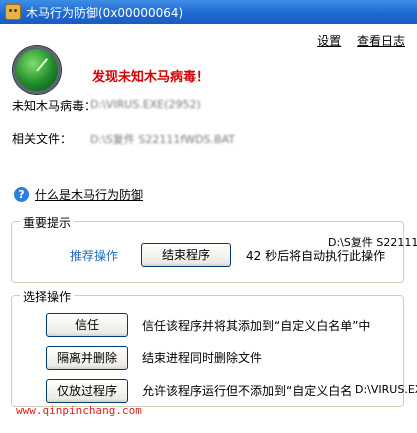  What do you see at coordinates (329, 41) in the screenshot?
I see `settings-link: 设置` at bounding box center [329, 41].